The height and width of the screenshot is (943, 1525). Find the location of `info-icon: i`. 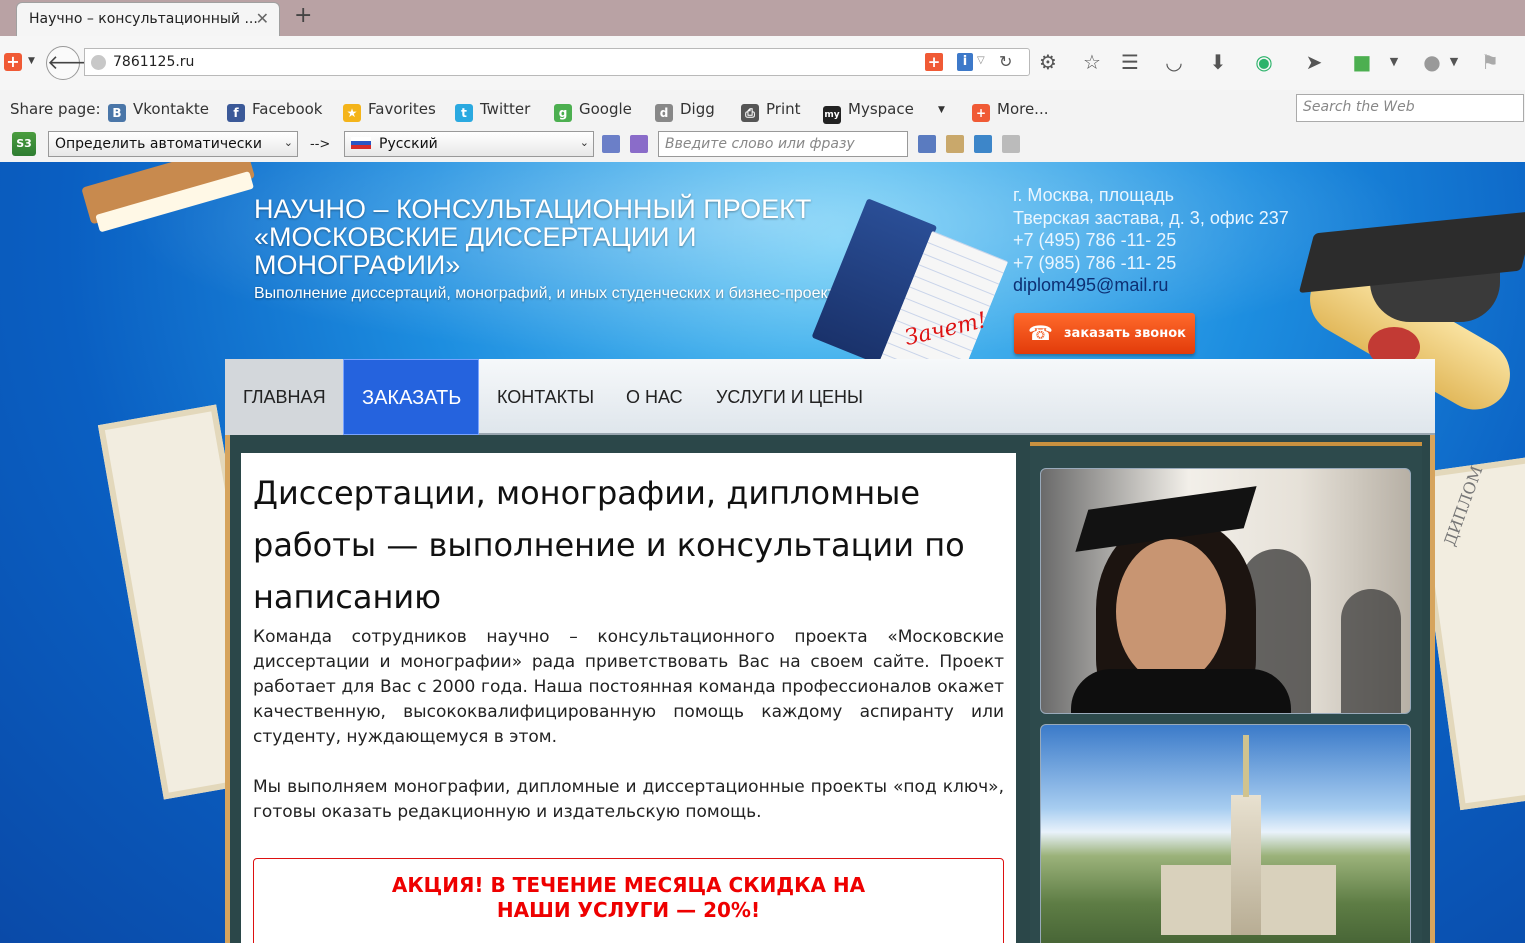

info-icon: i is located at coordinates (965, 62).